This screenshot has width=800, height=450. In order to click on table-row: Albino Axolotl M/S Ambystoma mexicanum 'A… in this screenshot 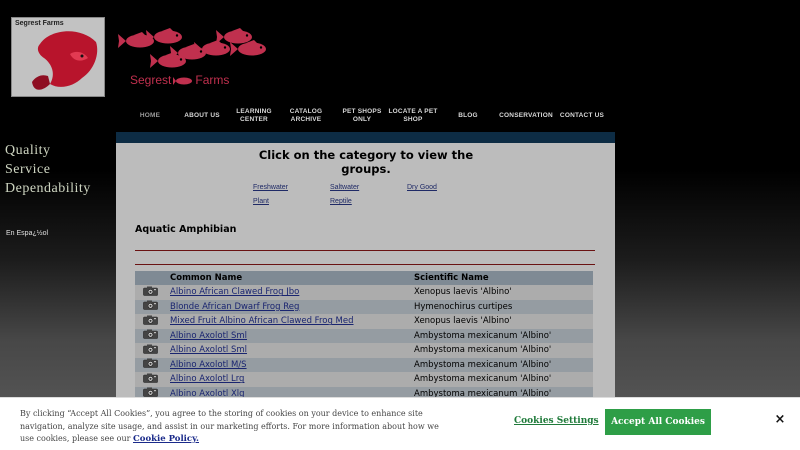, I will do `click(364, 364)`.